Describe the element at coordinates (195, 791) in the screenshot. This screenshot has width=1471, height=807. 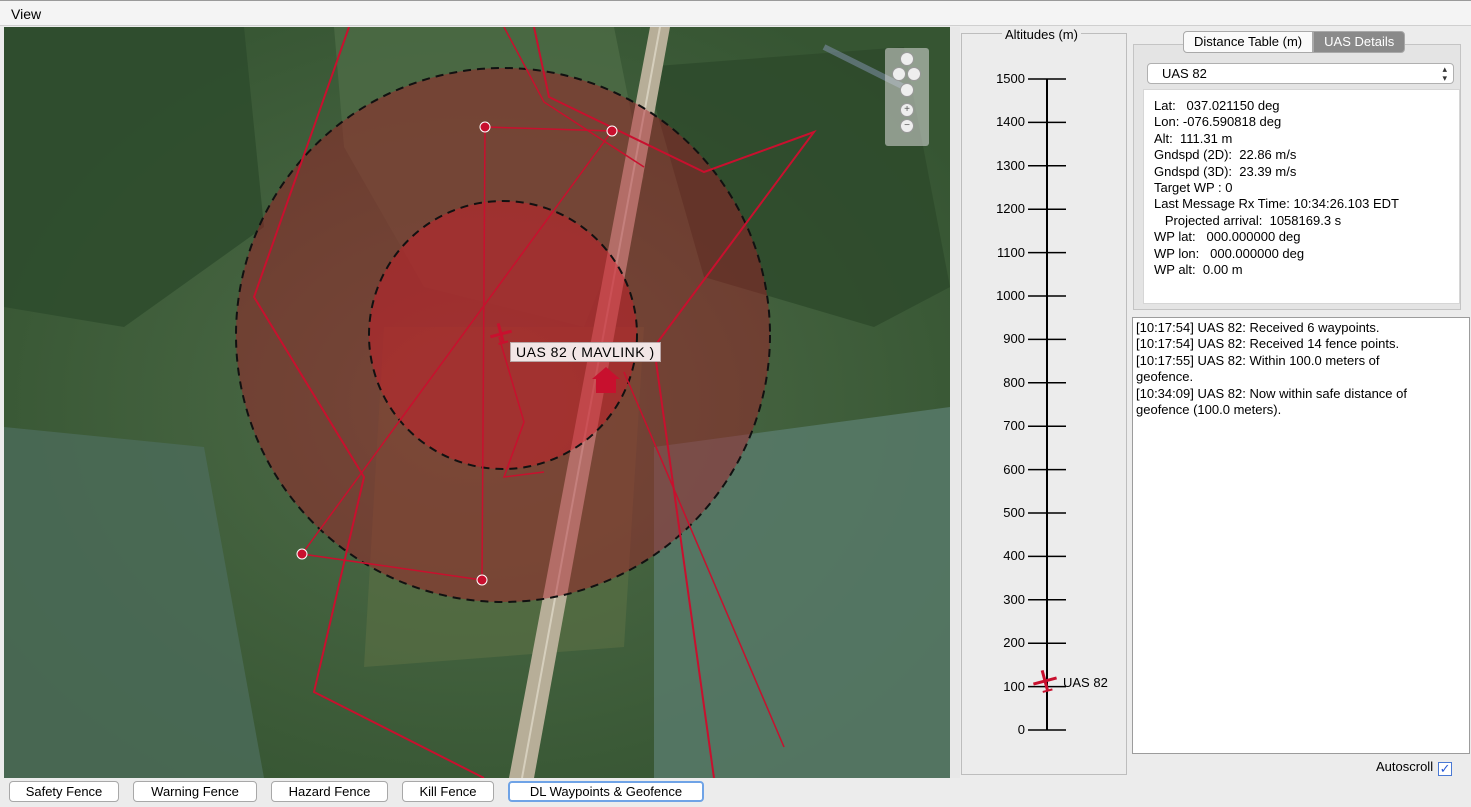
I see `warning-fence-button: Warning Fence` at that location.